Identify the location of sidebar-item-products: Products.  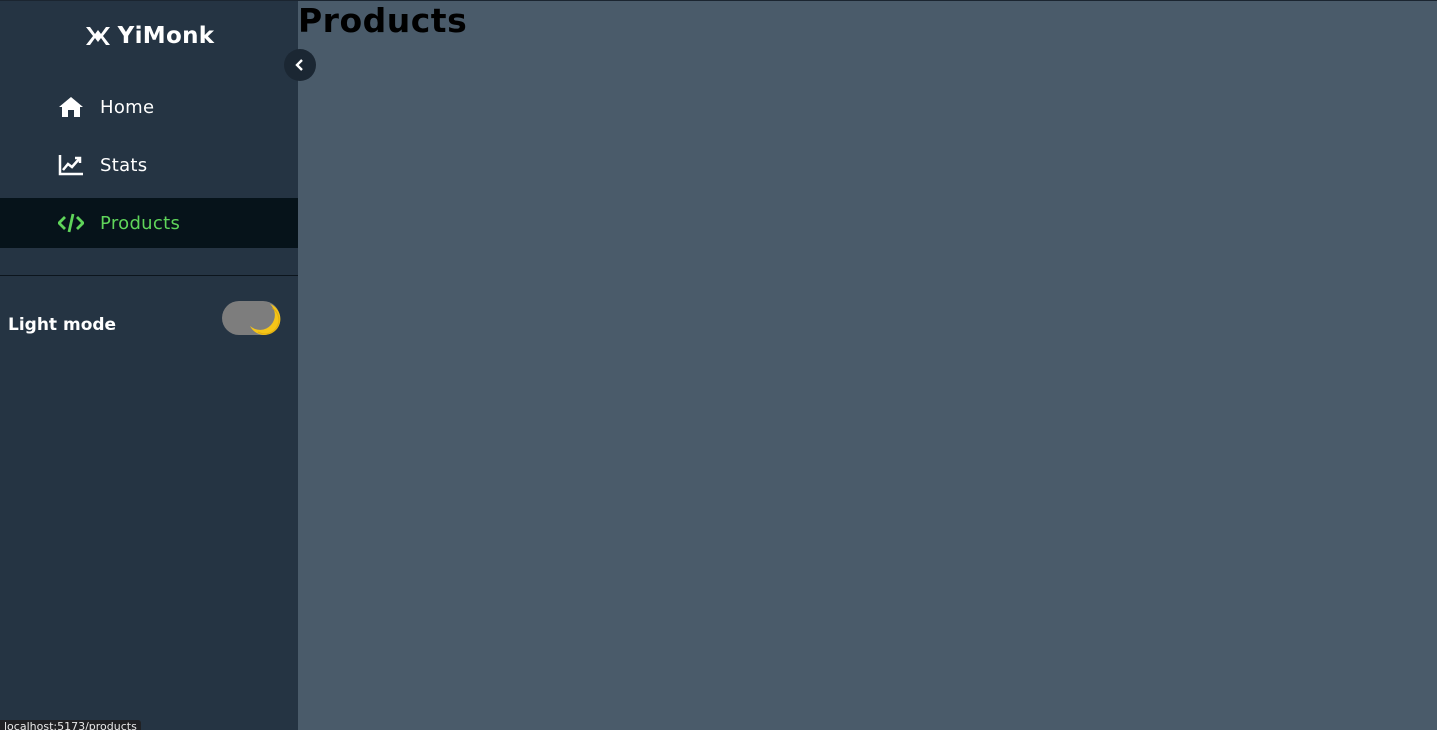
(149, 223).